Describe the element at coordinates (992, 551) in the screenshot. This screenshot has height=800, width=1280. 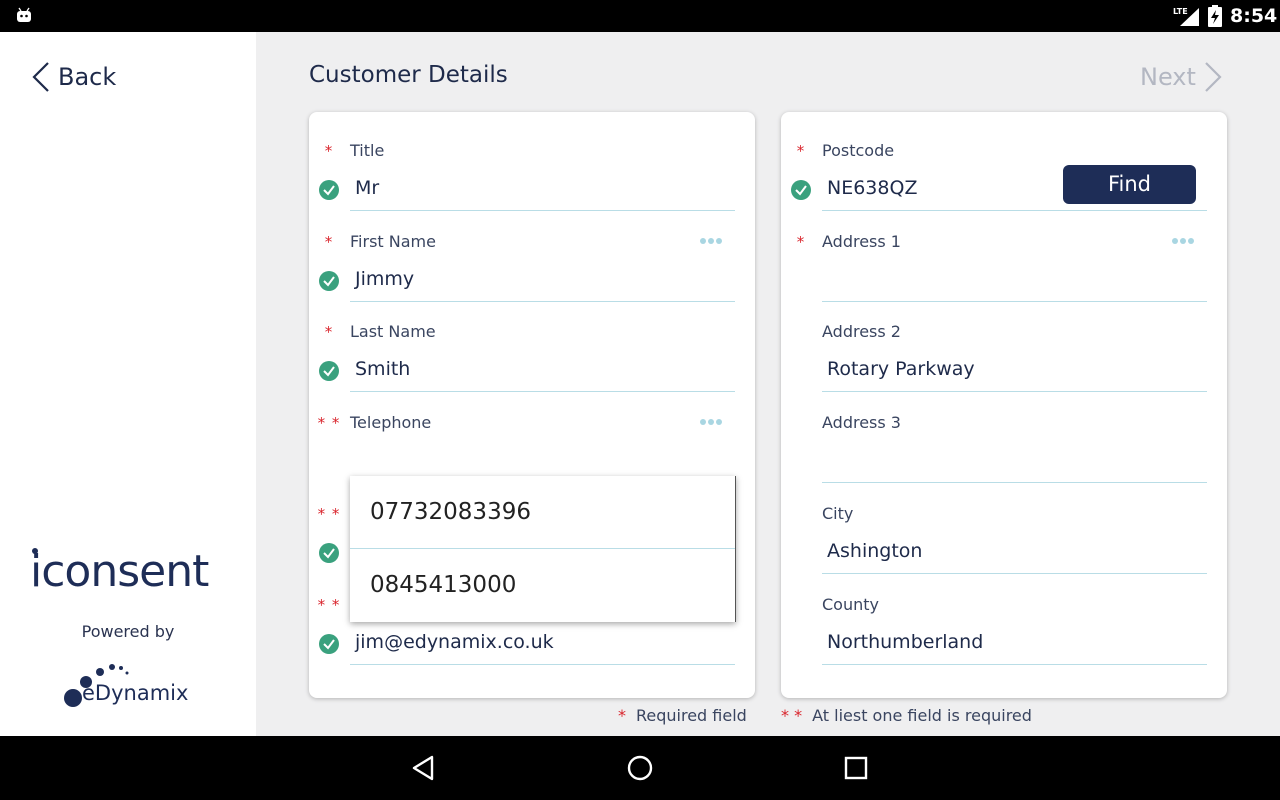
I see `city-value: Ashington` at that location.